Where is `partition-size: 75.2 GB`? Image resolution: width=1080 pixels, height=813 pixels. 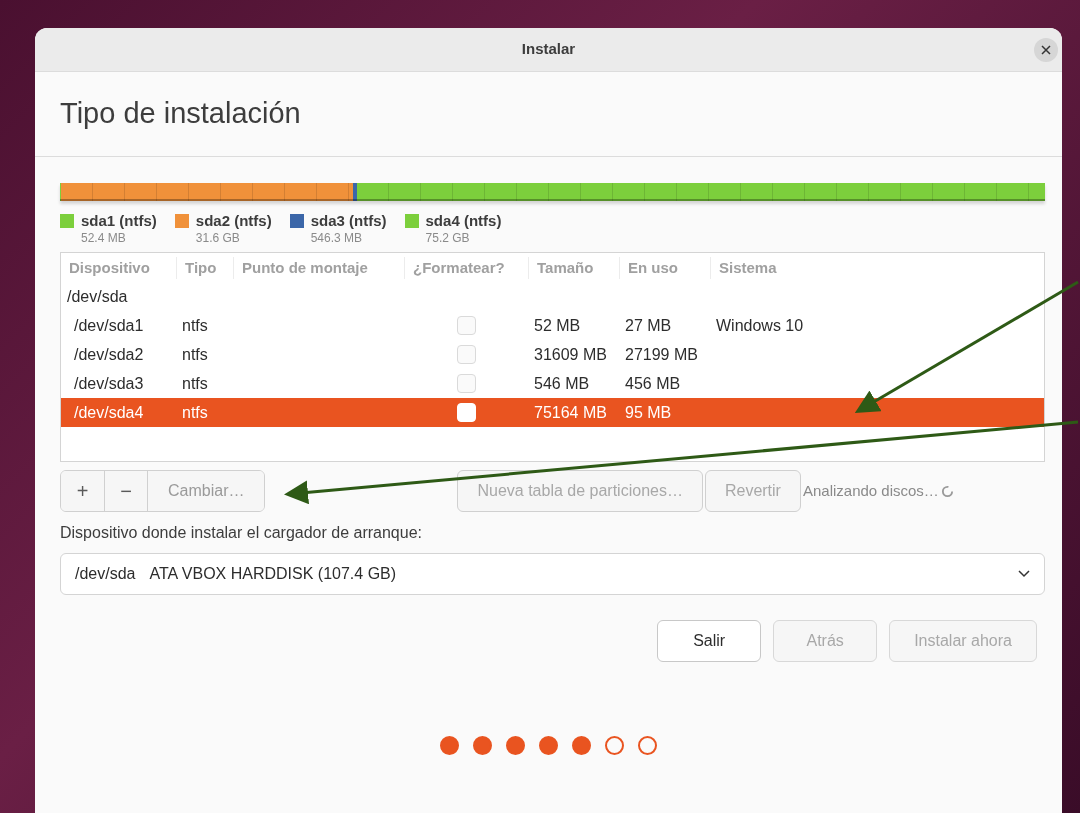 partition-size: 75.2 GB is located at coordinates (448, 238).